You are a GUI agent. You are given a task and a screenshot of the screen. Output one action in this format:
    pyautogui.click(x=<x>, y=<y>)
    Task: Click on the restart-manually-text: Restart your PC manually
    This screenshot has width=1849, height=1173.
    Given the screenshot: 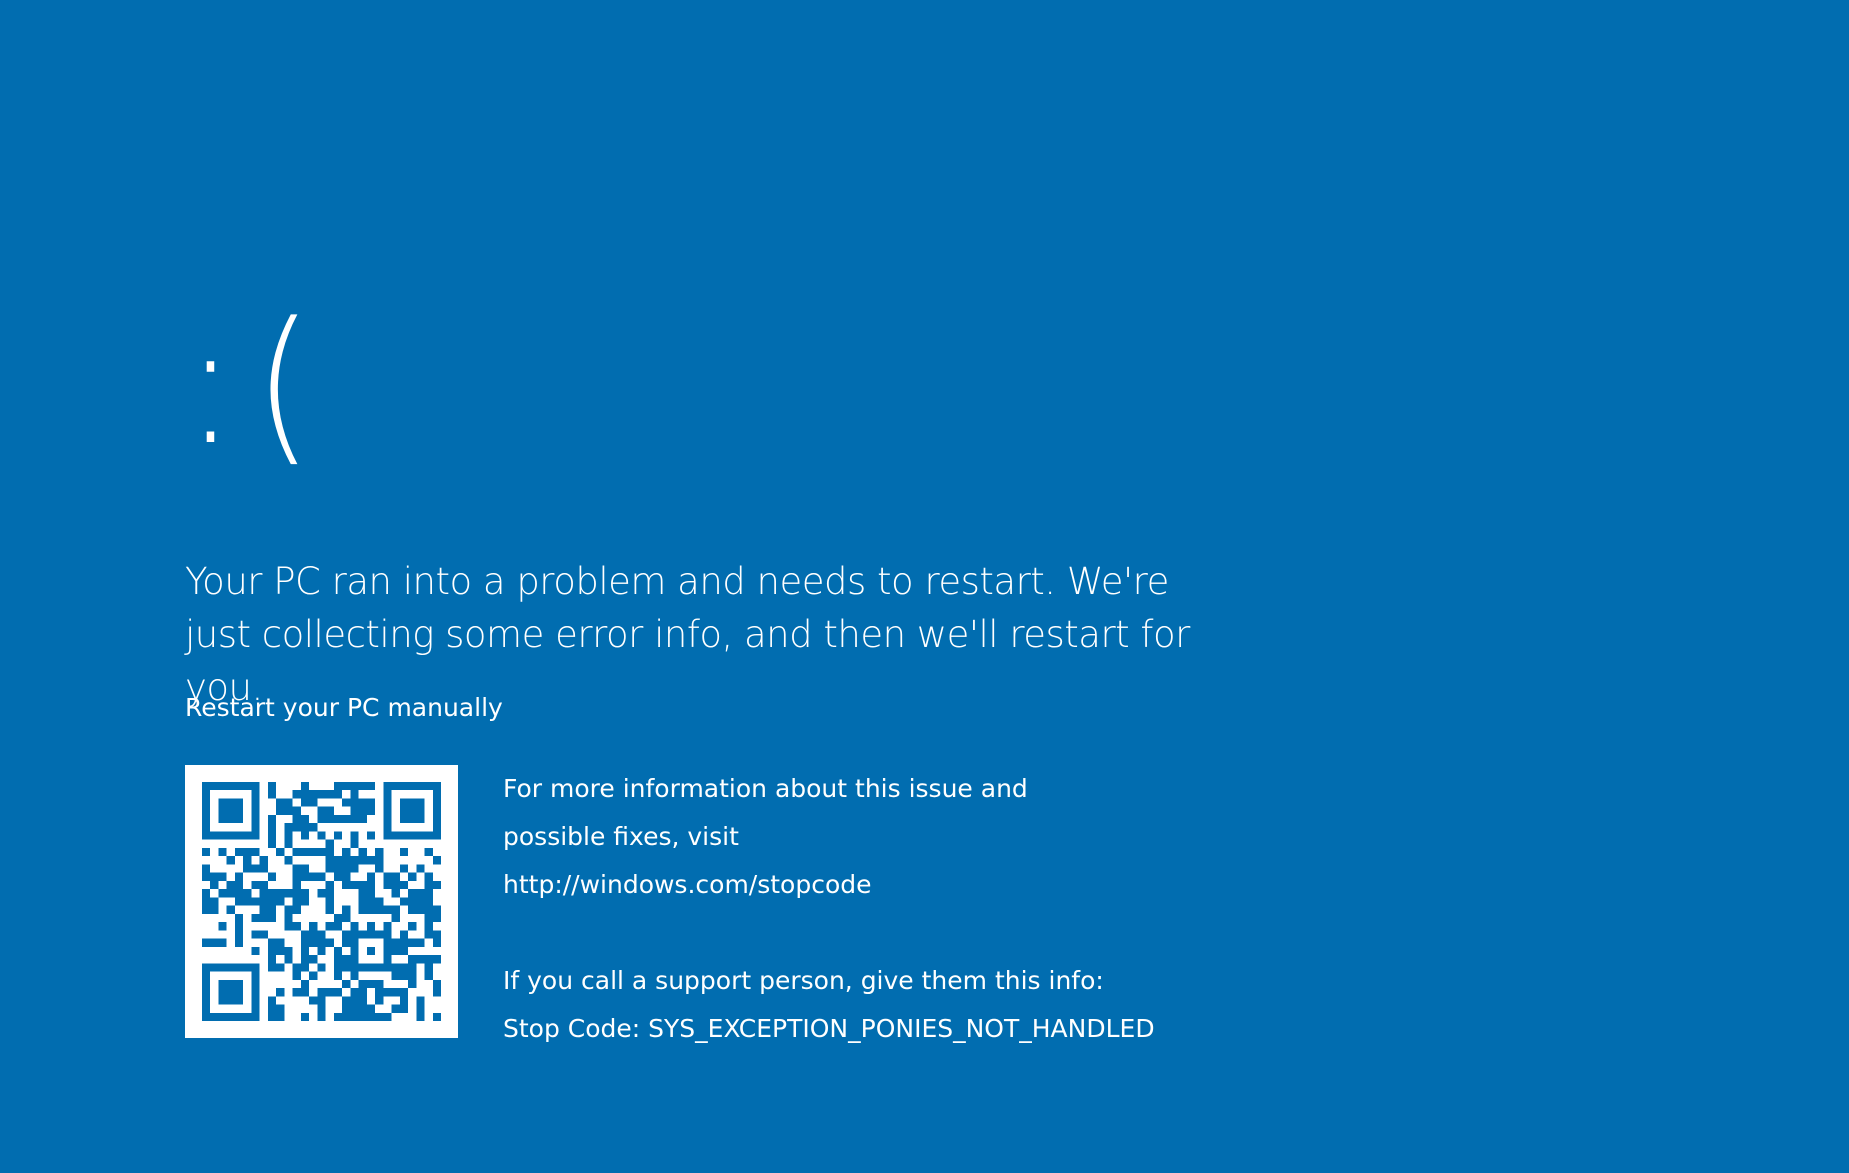 What is the action you would take?
    pyautogui.click(x=344, y=707)
    